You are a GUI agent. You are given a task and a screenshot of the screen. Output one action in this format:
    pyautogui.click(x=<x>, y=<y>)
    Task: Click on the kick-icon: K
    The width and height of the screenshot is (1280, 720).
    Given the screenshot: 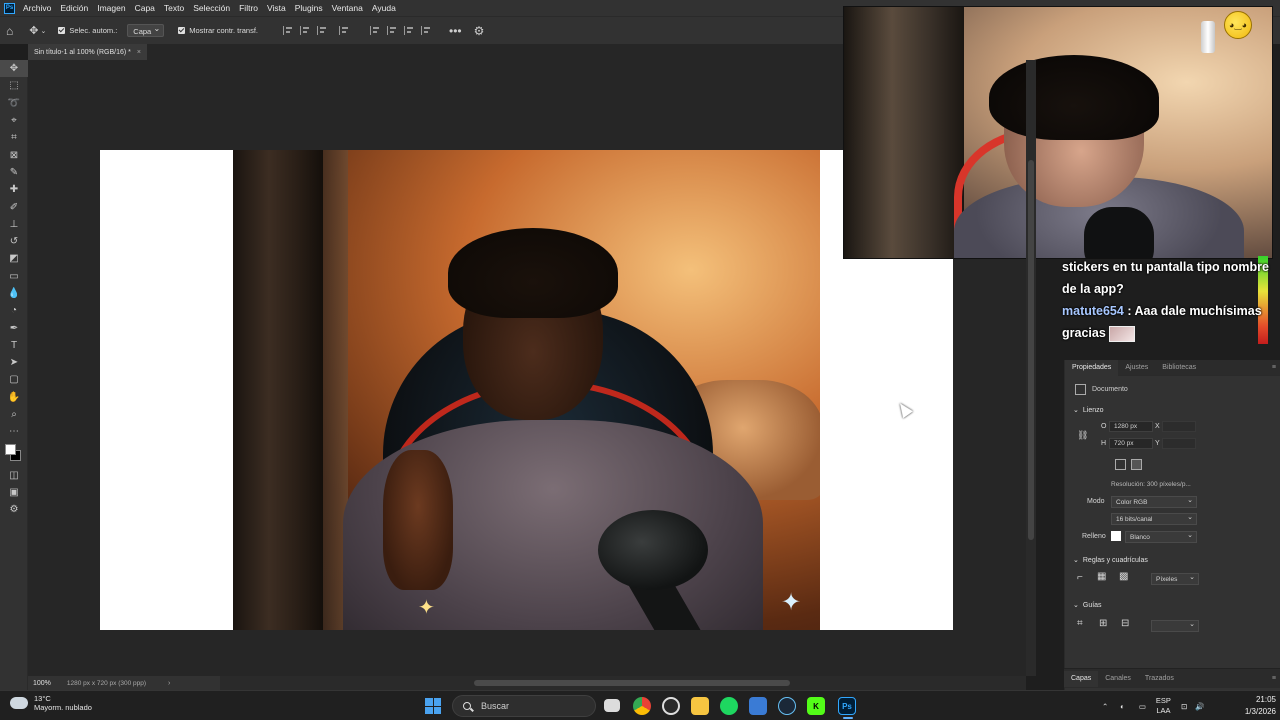 What is the action you would take?
    pyautogui.click(x=816, y=706)
    